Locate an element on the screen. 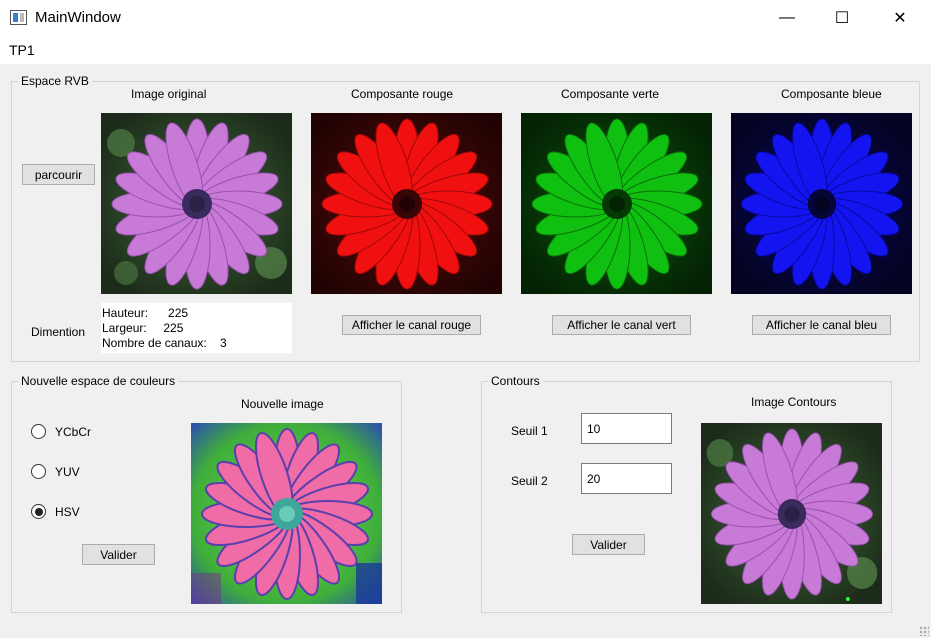 The width and height of the screenshot is (931, 638). color-space-group-title: Nouvelle espace de couleurs is located at coordinates (98, 381).